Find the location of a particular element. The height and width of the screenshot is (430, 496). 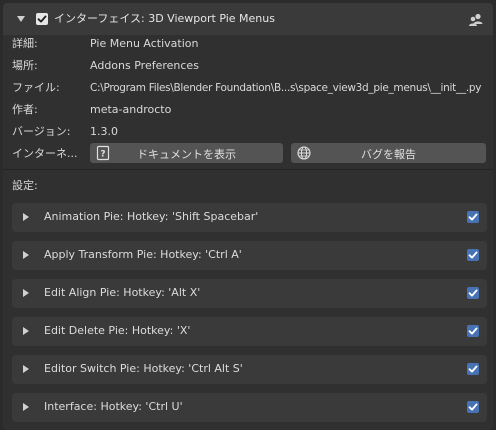

settings-label: 設定: is located at coordinates (25, 185).